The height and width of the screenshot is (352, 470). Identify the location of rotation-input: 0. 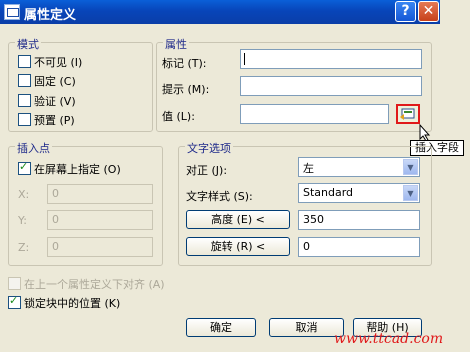
(359, 247).